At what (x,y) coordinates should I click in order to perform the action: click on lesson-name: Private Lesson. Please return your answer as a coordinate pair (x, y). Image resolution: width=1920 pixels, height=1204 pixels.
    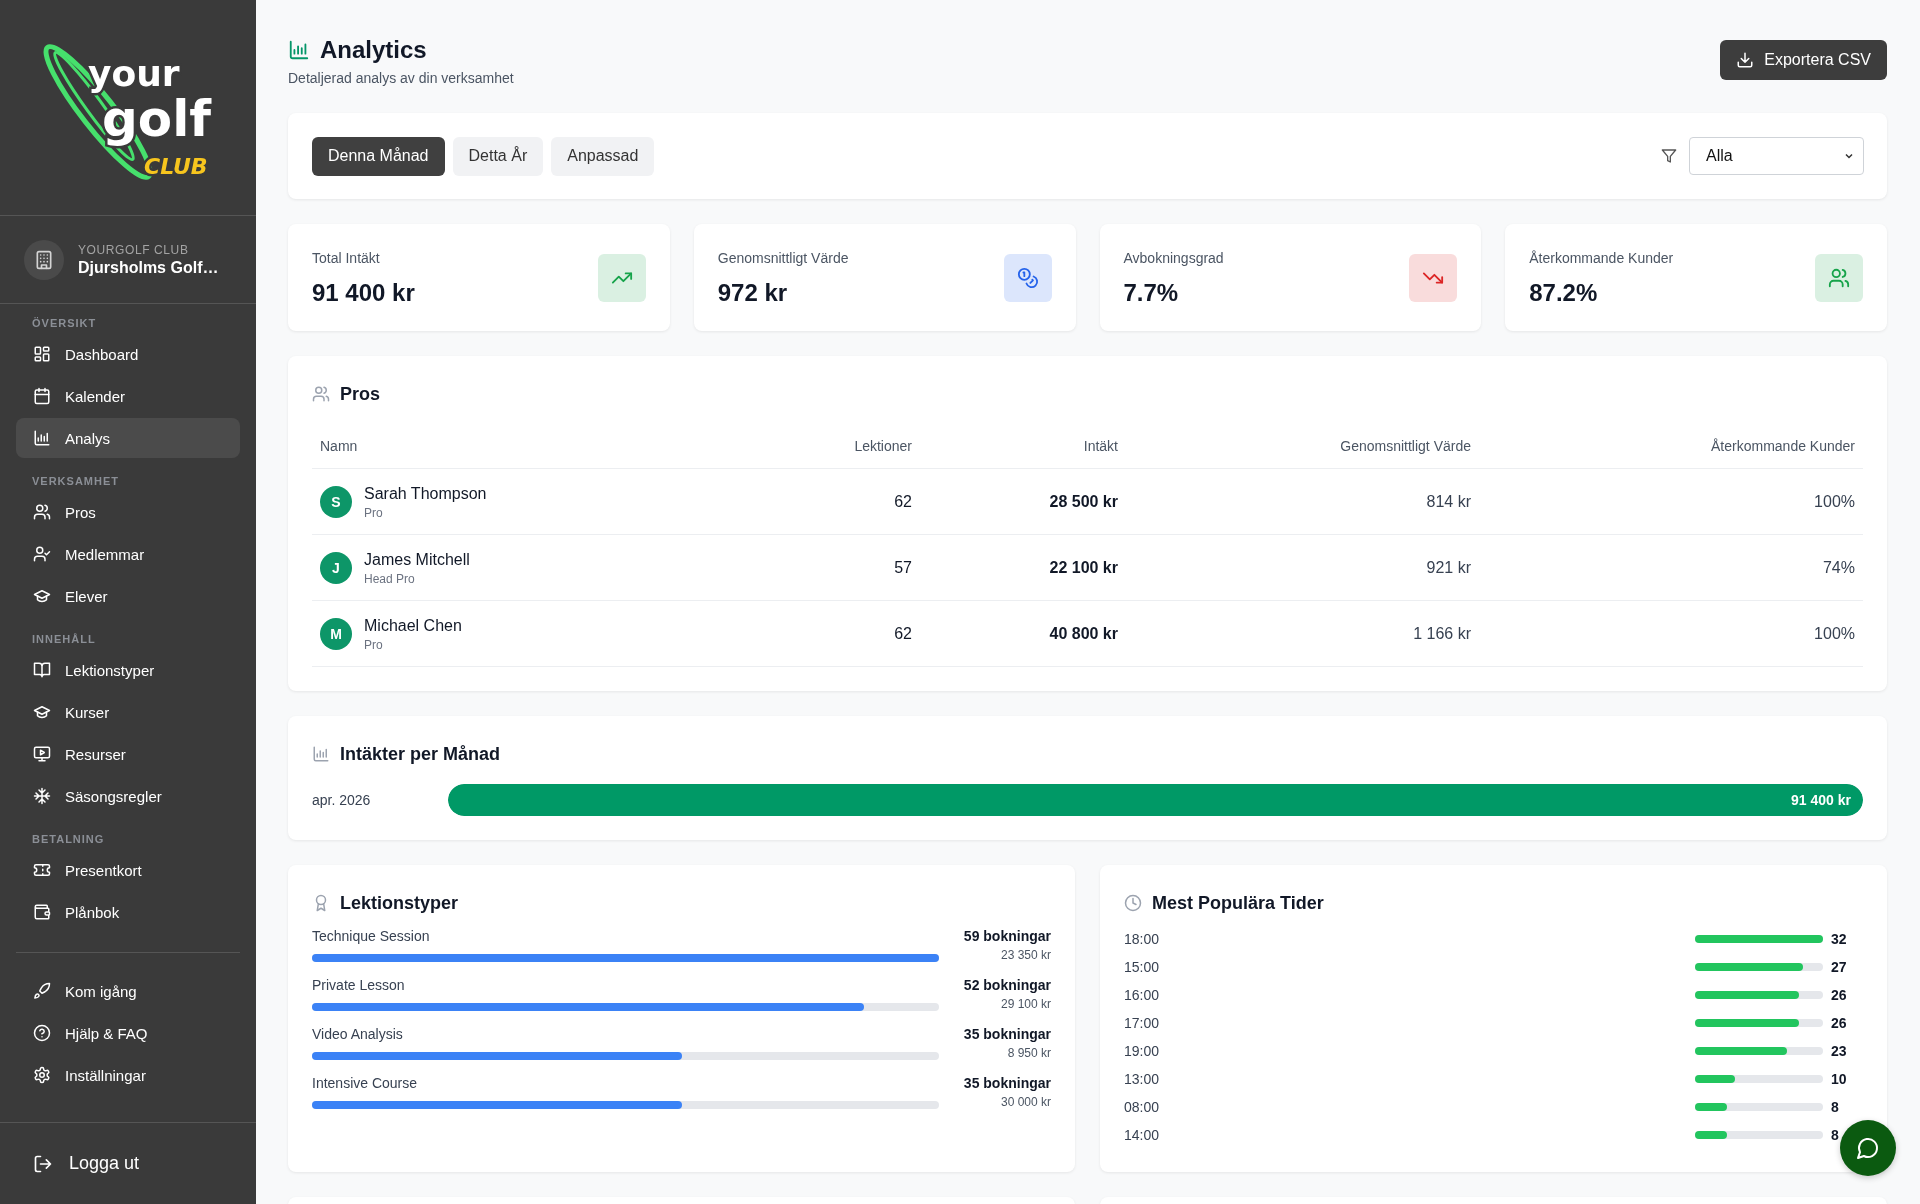
    Looking at the image, I should click on (359, 985).